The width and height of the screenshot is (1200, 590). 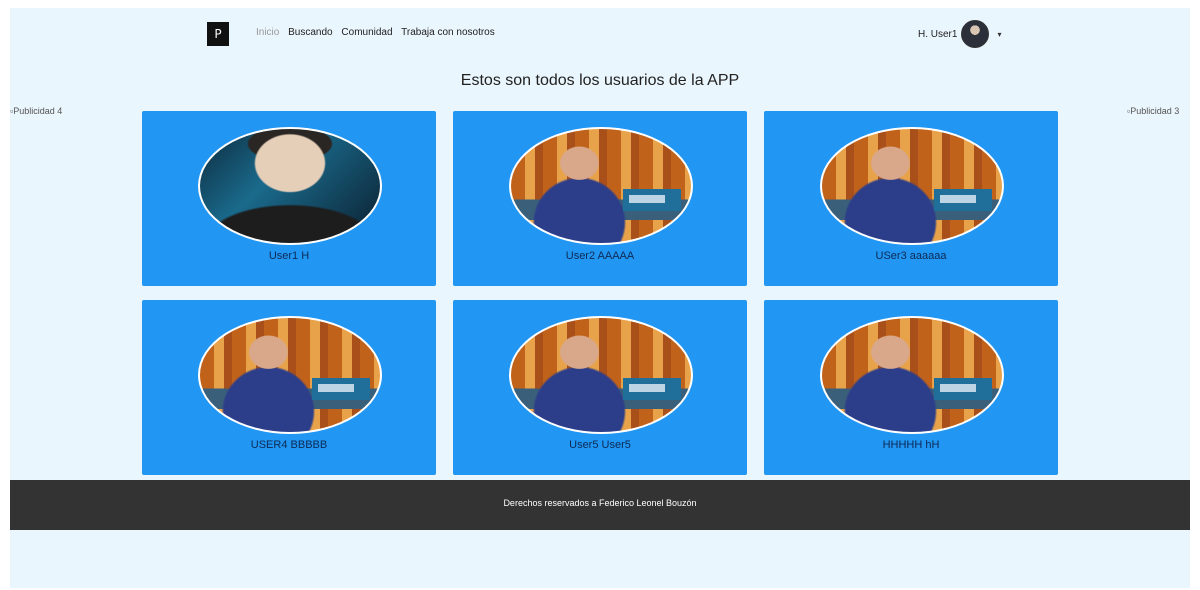 What do you see at coordinates (600, 445) in the screenshot?
I see `user-card-name: User5 User5` at bounding box center [600, 445].